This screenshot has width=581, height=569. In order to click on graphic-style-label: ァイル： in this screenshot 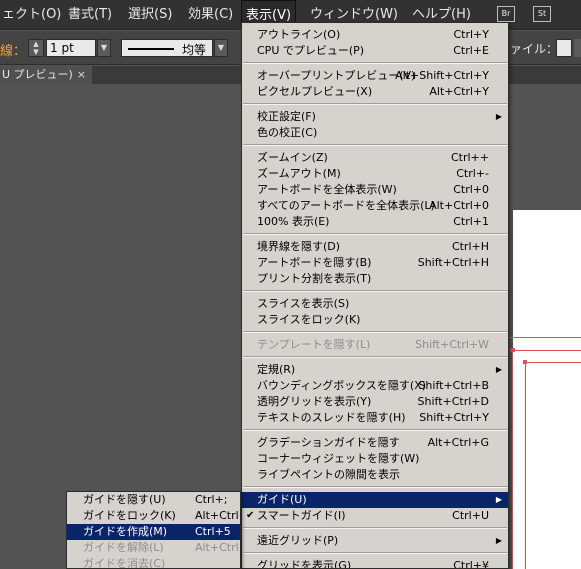, I will do `click(534, 49)`.